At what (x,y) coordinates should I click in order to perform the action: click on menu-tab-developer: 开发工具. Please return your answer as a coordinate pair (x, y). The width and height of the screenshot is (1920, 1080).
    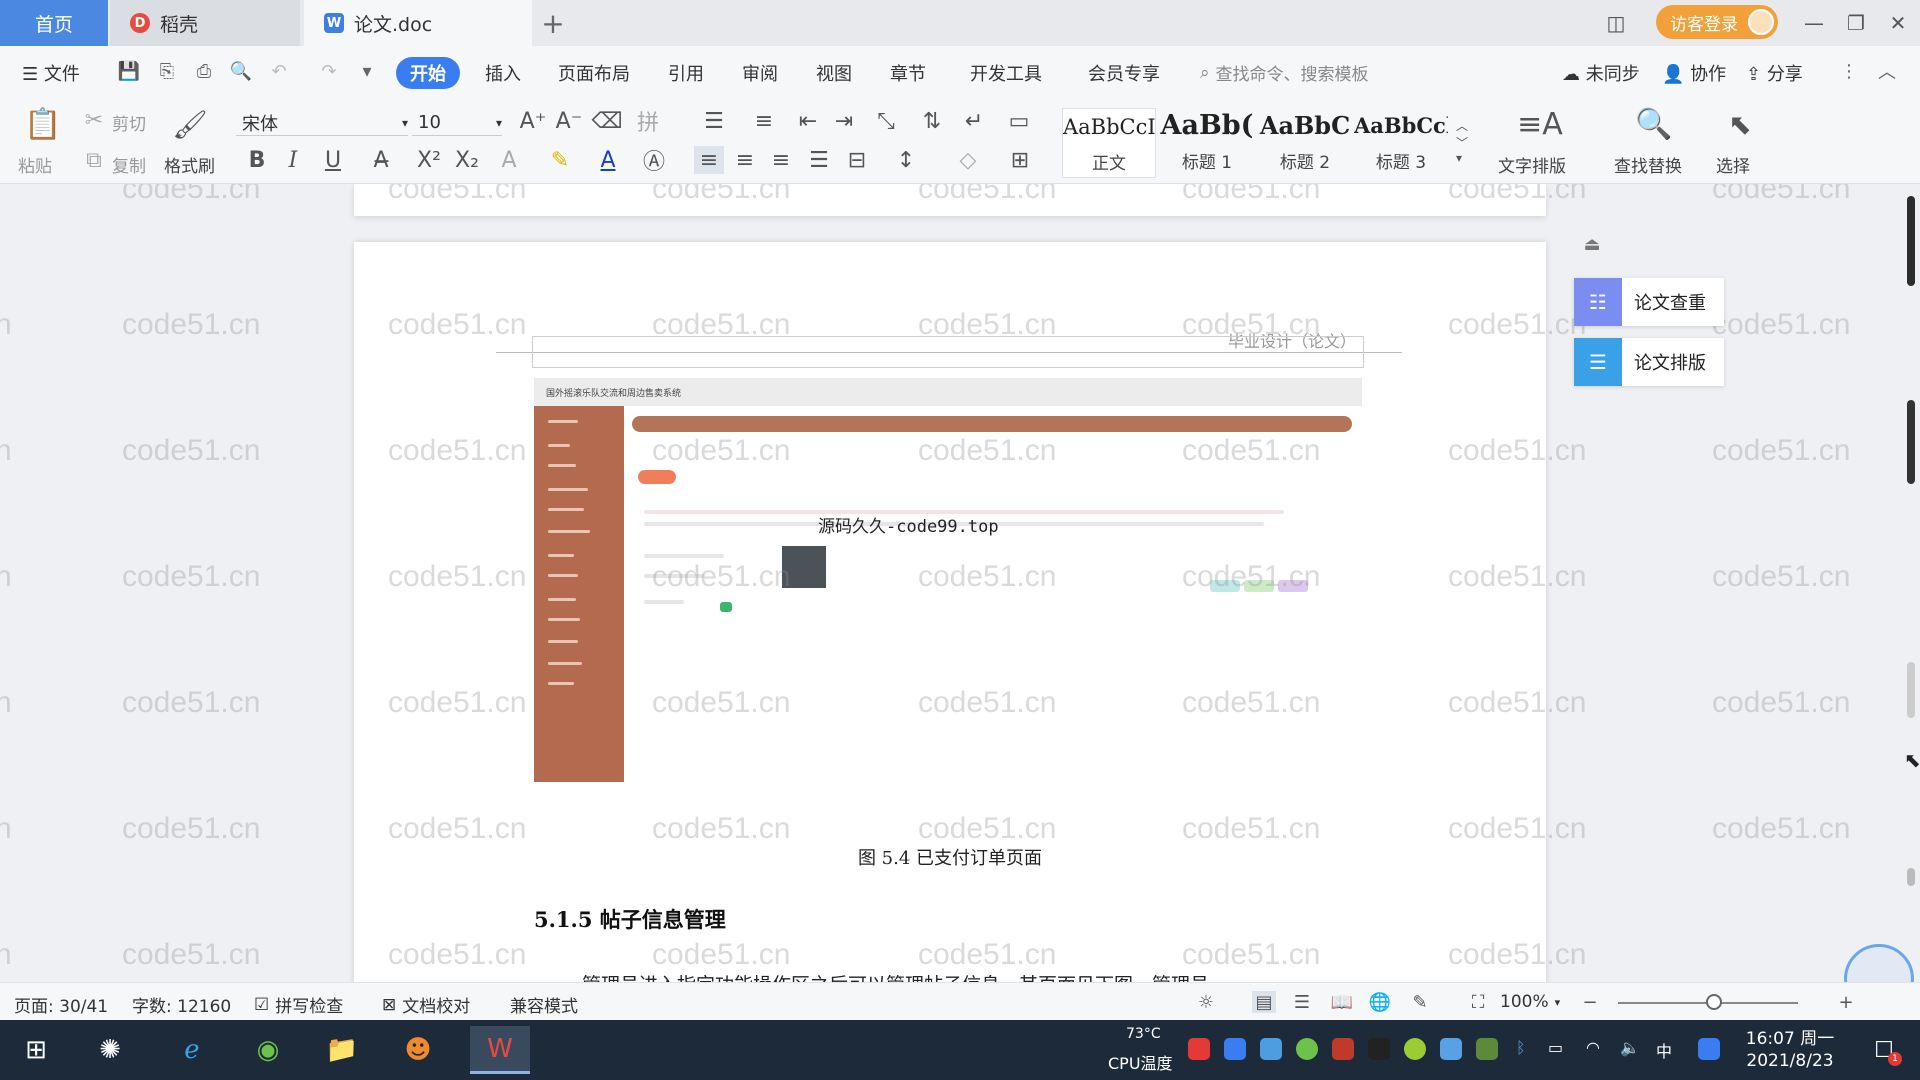
    Looking at the image, I should click on (1006, 73).